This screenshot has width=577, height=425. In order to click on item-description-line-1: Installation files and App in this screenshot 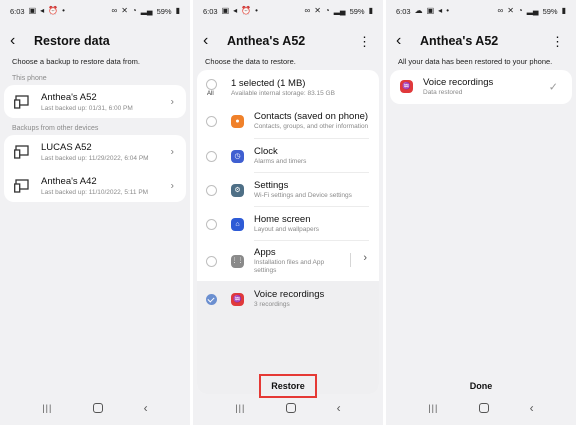, I will do `click(289, 262)`.